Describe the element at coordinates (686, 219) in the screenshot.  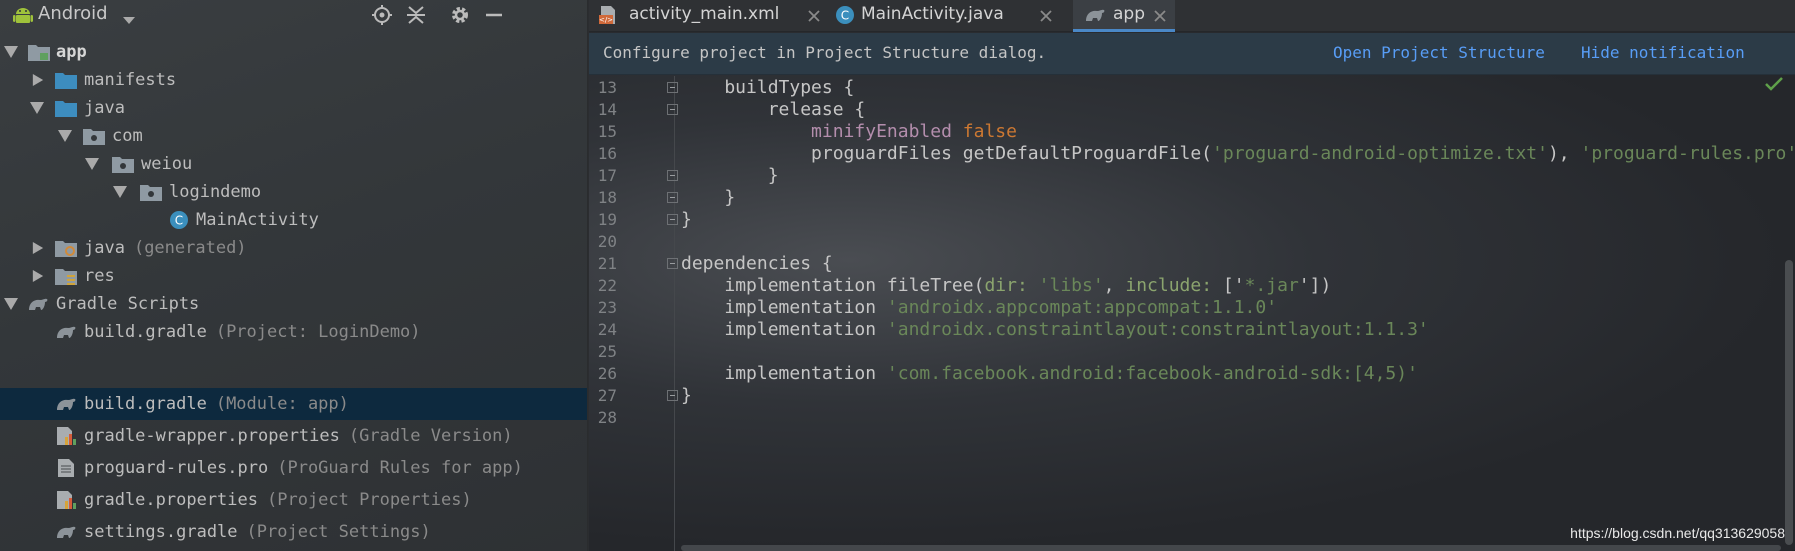
I see `code-line-19: }` at that location.